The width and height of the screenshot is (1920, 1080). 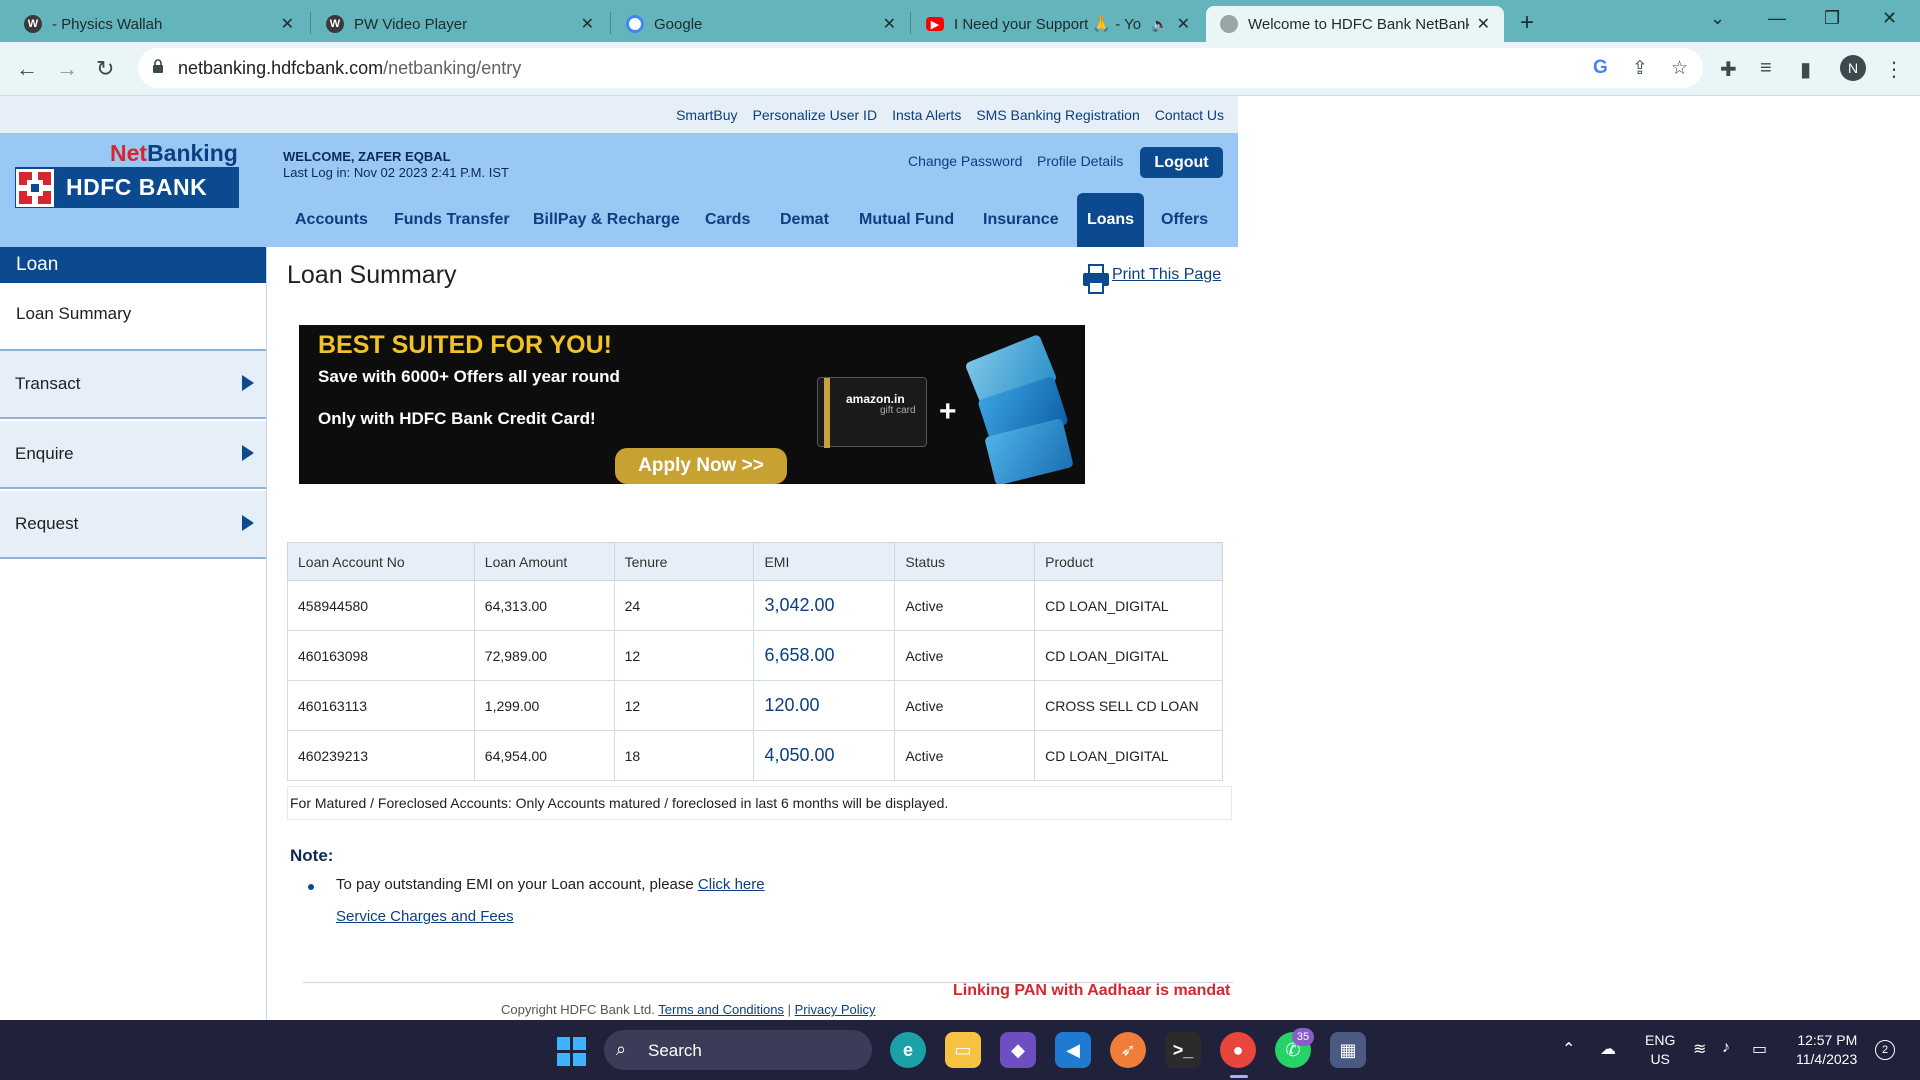 What do you see at coordinates (1805, 69) in the screenshot?
I see `side-panel-icon: ▮` at bounding box center [1805, 69].